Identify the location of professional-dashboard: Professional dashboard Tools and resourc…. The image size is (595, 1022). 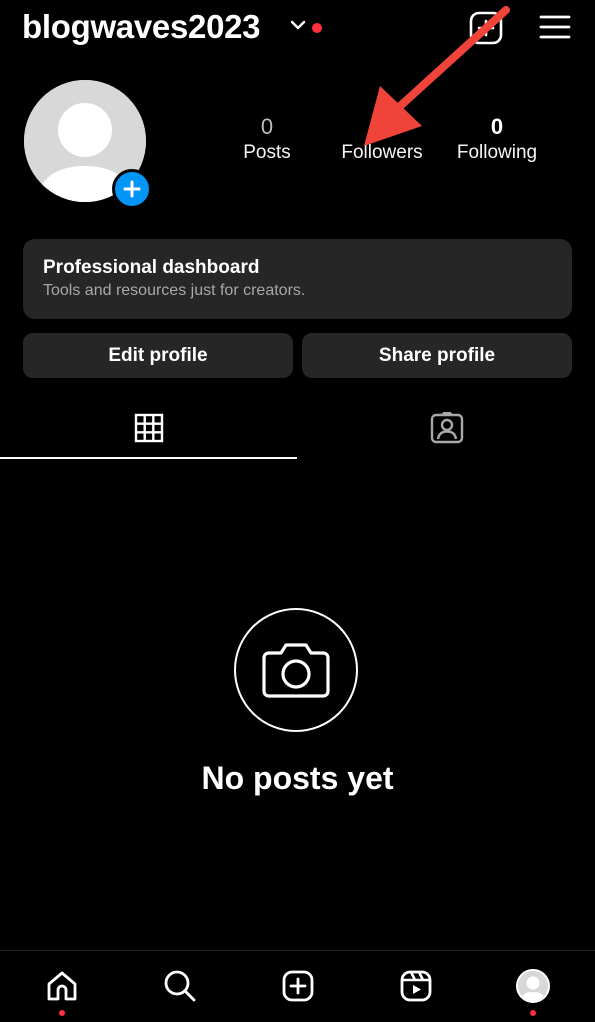
(297, 279).